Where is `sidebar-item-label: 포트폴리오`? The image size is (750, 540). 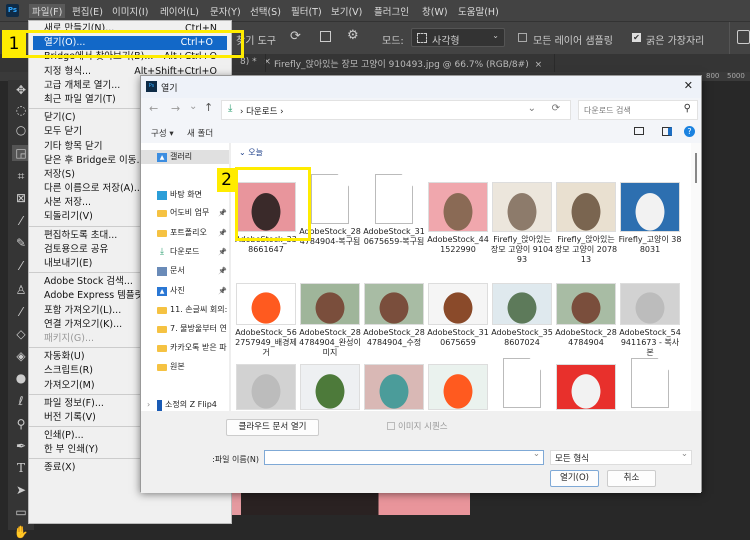 sidebar-item-label: 포트폴리오 is located at coordinates (188, 232).